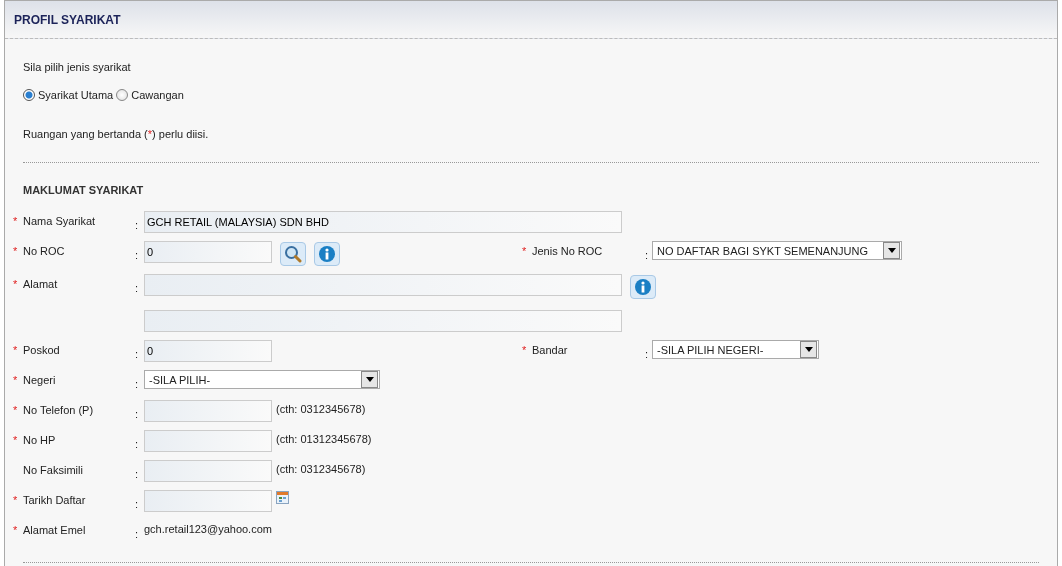 Image resolution: width=1062 pixels, height=566 pixels. What do you see at coordinates (67, 19) in the screenshot?
I see `page-title: PROFIL SYARIKAT` at bounding box center [67, 19].